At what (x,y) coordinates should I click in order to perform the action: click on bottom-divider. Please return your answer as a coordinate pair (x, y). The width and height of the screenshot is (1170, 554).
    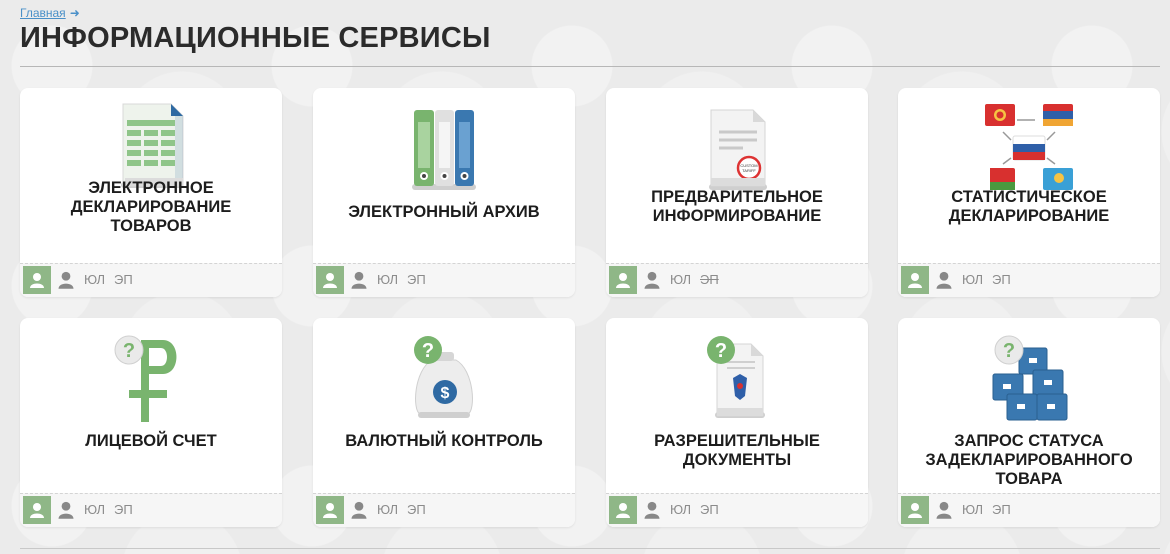
    Looking at the image, I should click on (590, 548).